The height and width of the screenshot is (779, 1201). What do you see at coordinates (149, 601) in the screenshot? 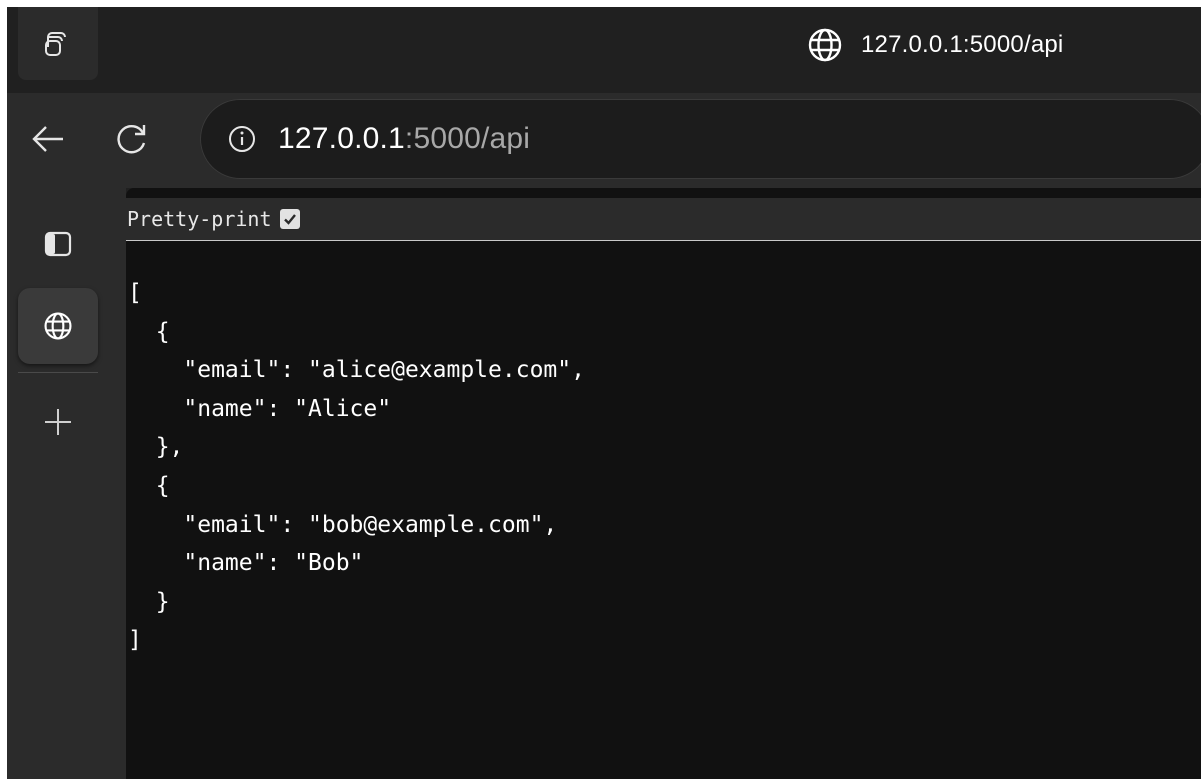
I see `json-line: }` at bounding box center [149, 601].